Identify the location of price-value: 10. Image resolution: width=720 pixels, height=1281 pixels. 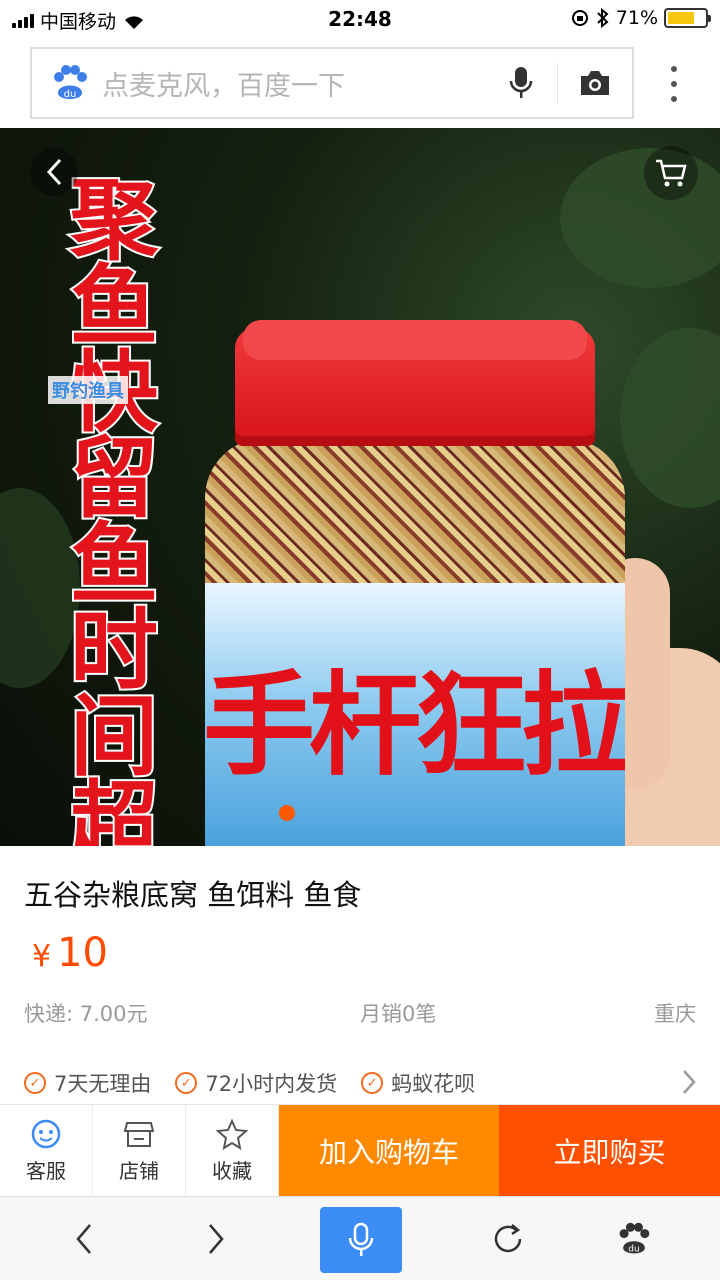
(82, 953).